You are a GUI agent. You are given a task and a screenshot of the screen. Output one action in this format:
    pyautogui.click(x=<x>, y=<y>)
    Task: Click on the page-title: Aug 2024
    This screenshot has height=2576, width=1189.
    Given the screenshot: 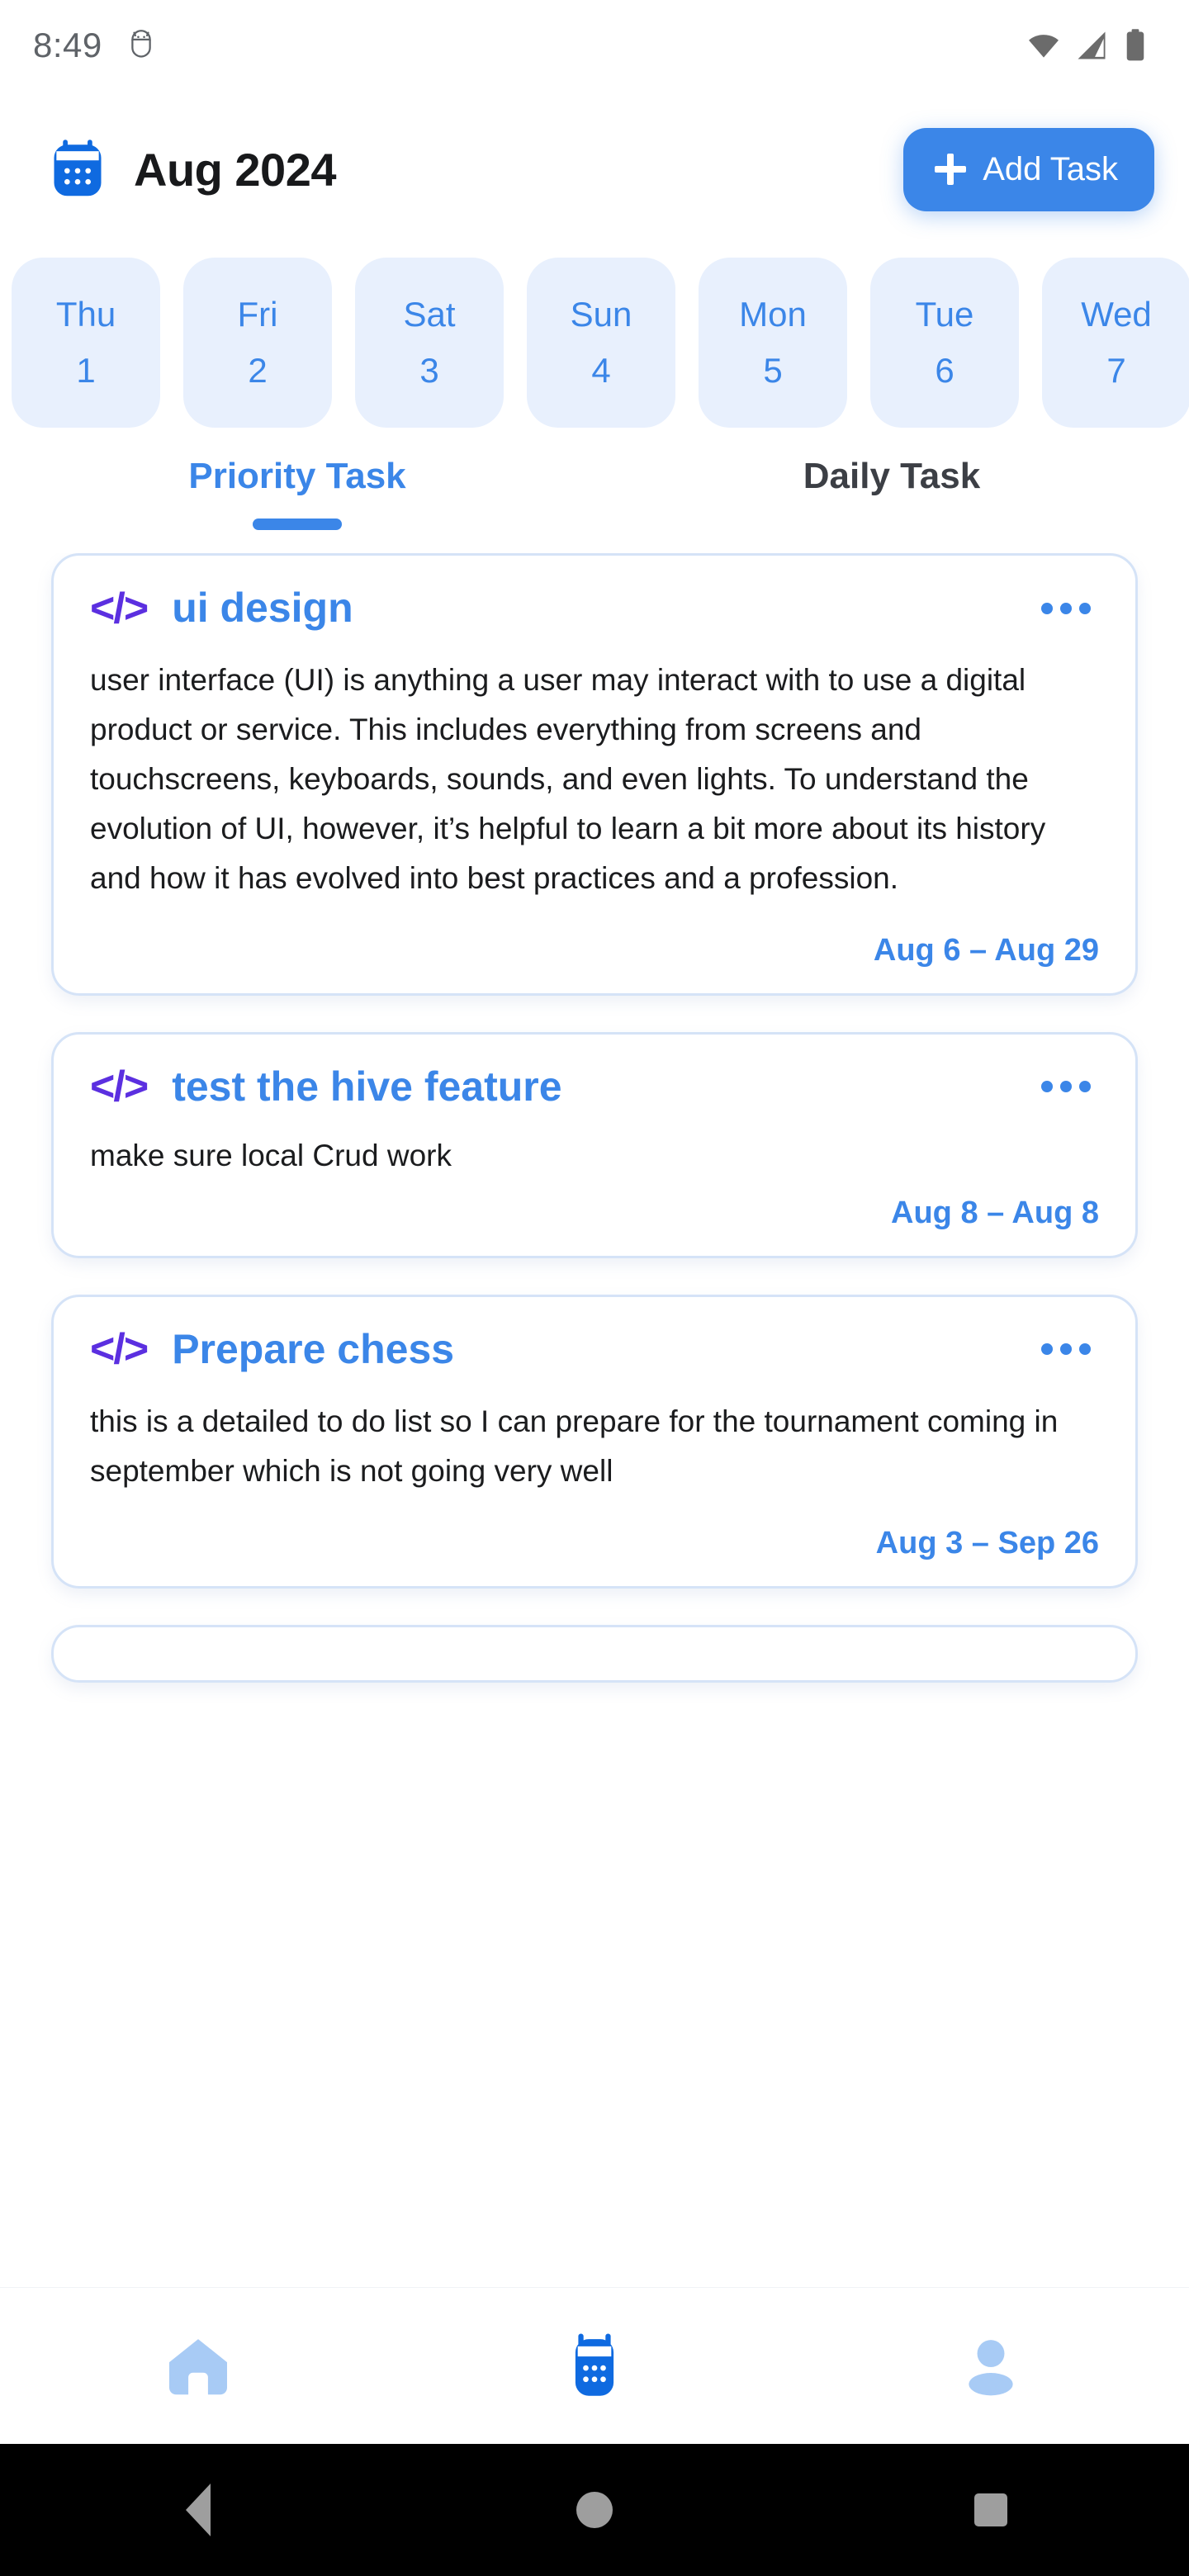 What is the action you would take?
    pyautogui.click(x=235, y=169)
    